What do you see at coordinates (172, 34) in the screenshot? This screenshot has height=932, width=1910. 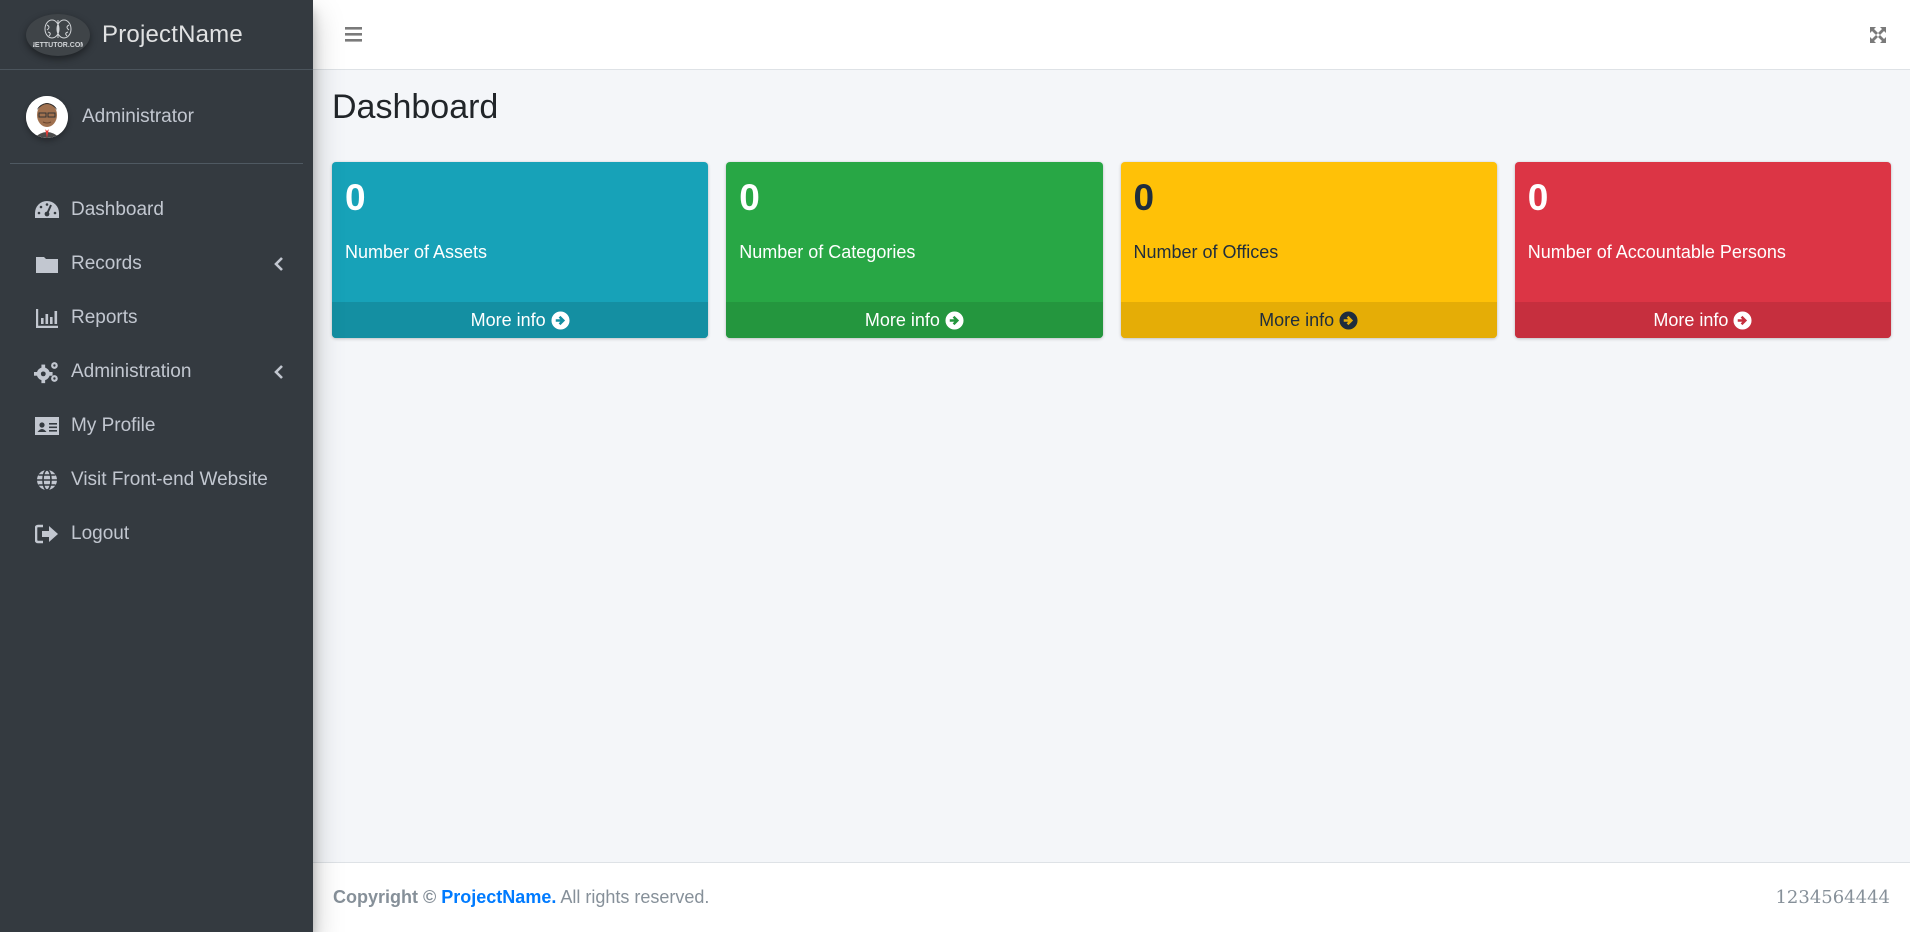 I see `brand-name: ProjectName` at bounding box center [172, 34].